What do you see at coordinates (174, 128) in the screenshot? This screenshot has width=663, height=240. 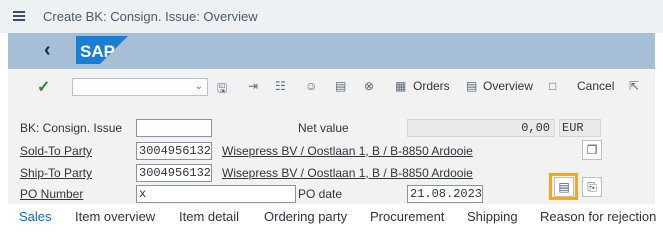 I see `order-type-field` at bounding box center [174, 128].